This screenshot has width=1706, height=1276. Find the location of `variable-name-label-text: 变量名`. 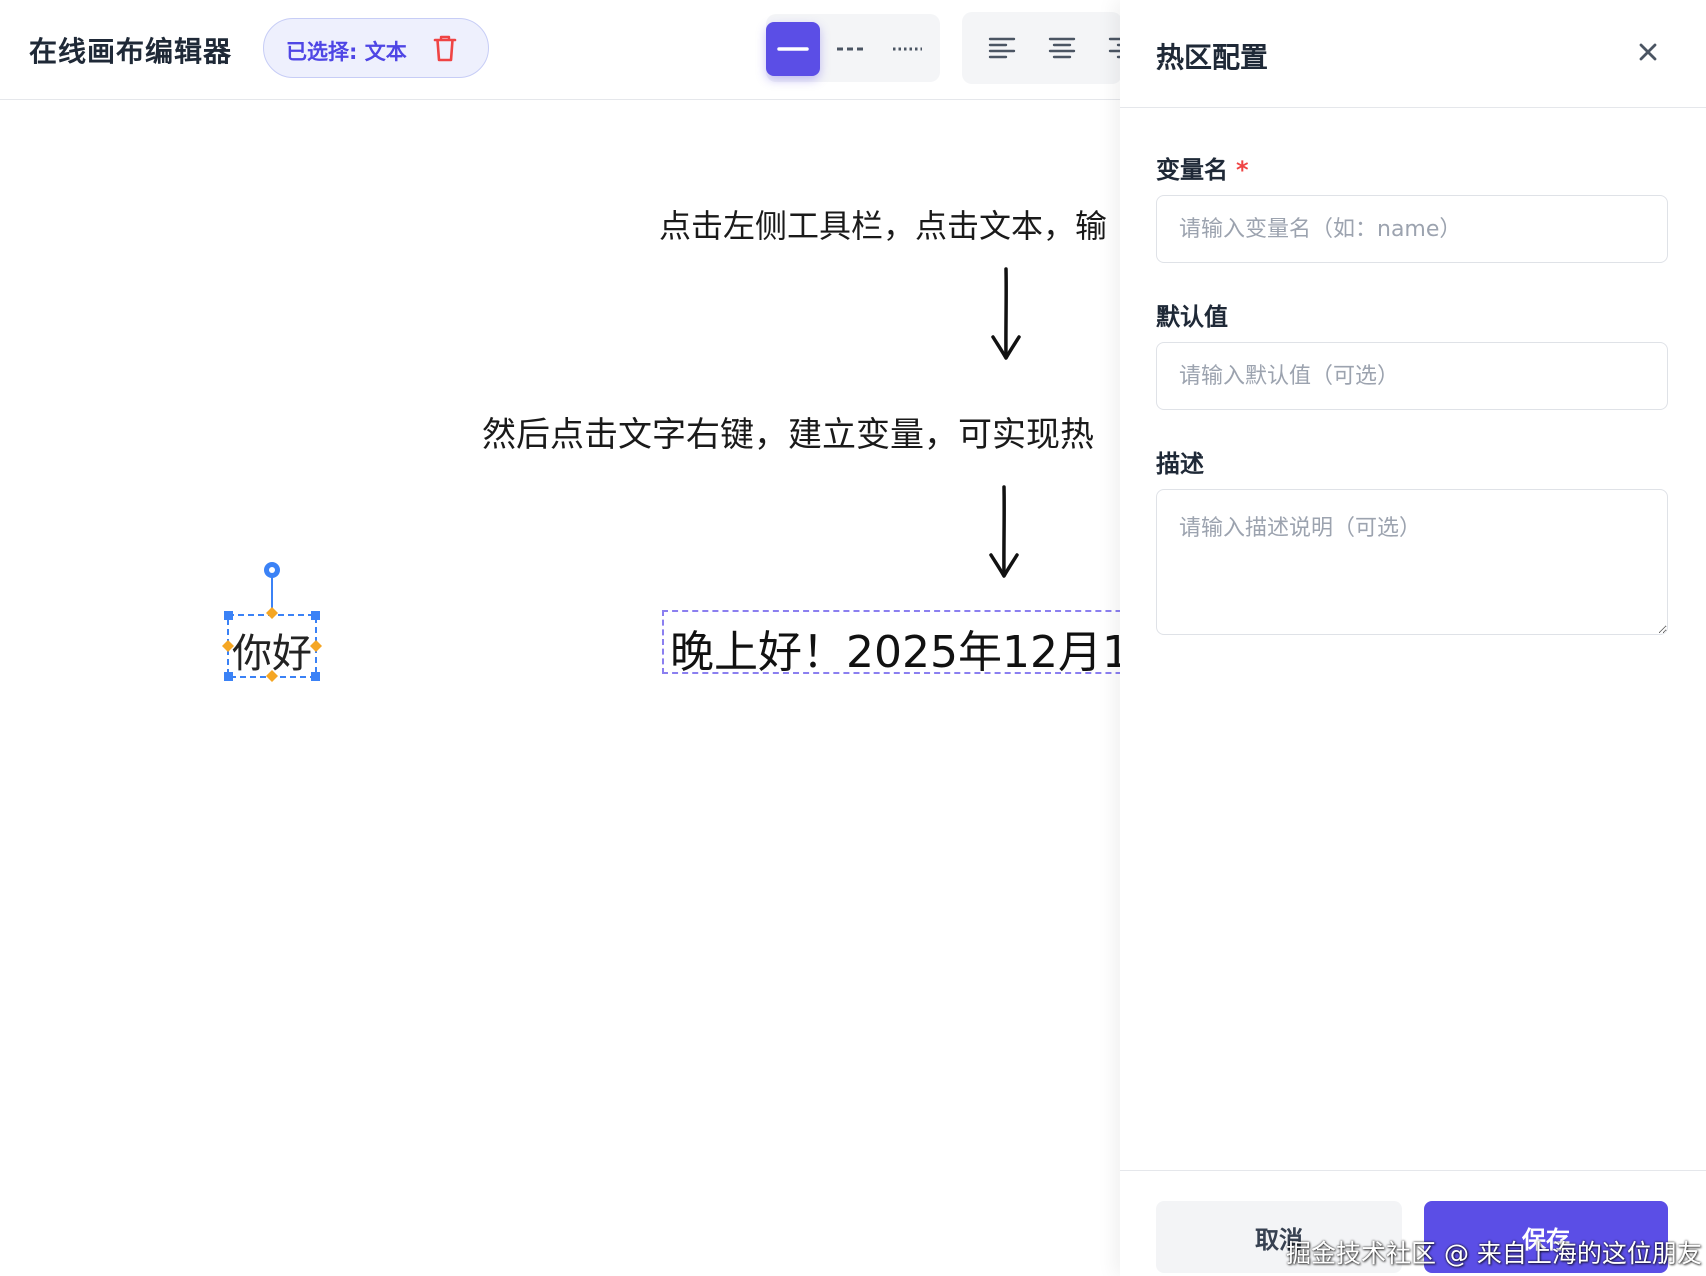

variable-name-label-text: 变量名 is located at coordinates (1192, 170).